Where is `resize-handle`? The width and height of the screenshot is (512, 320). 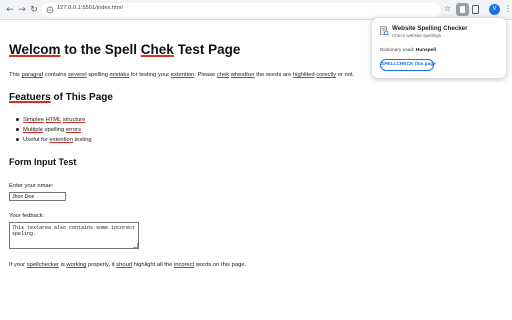
resize-handle is located at coordinates (135, 245).